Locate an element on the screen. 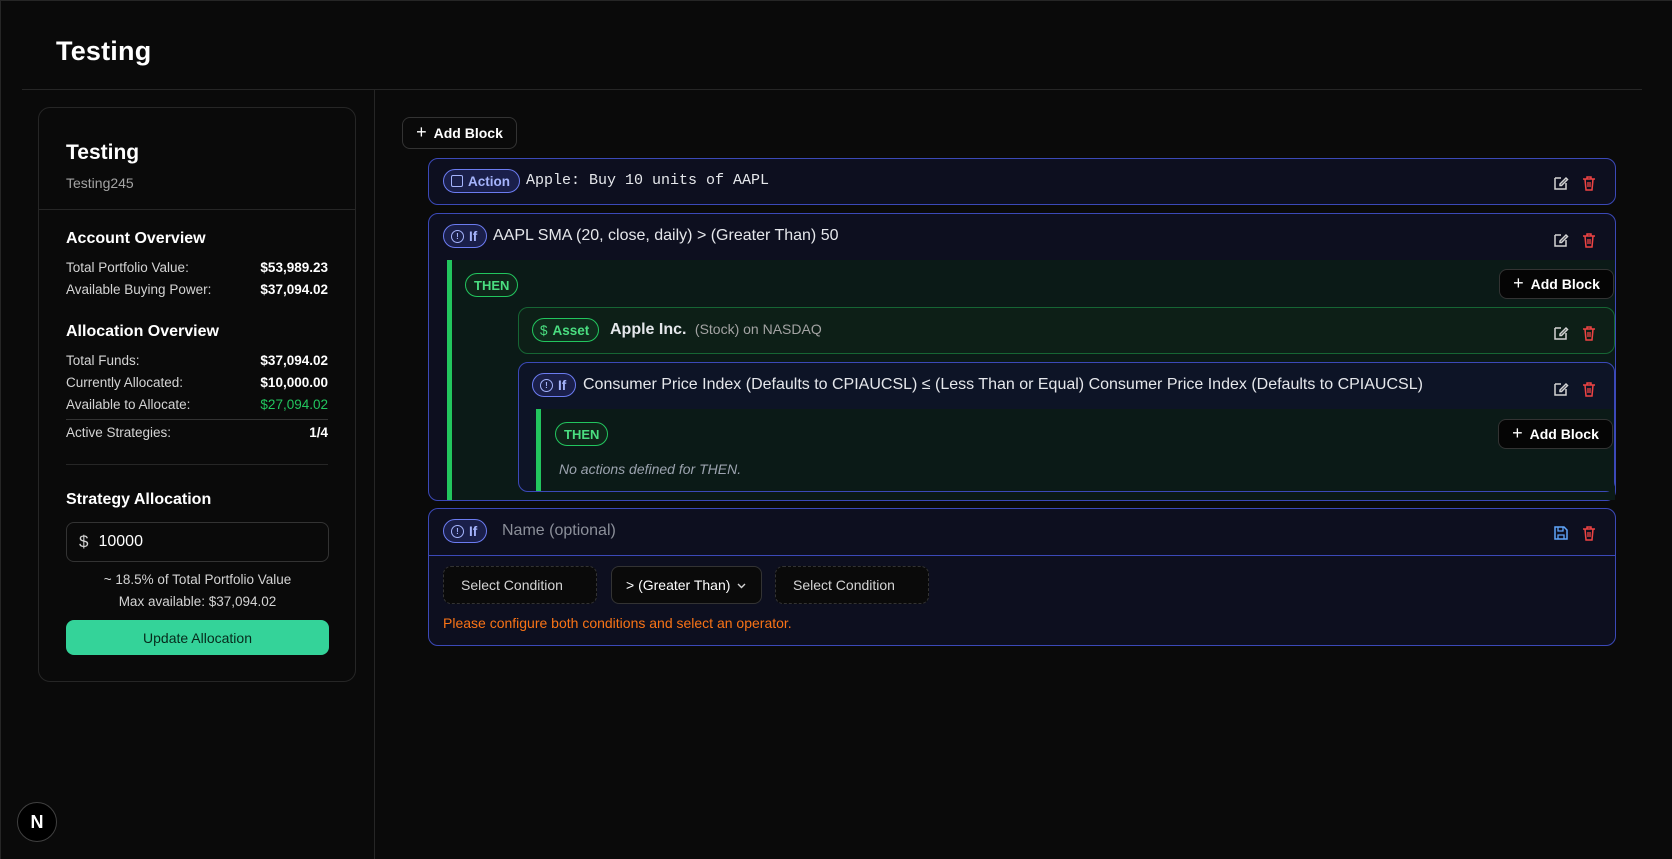 The image size is (1672, 859). kv-value: $53,989.23 is located at coordinates (294, 267).